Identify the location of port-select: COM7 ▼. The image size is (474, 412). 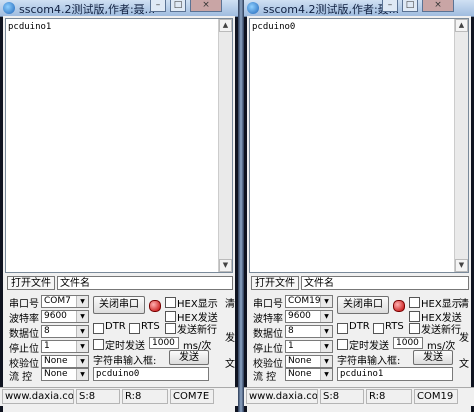
(65, 301).